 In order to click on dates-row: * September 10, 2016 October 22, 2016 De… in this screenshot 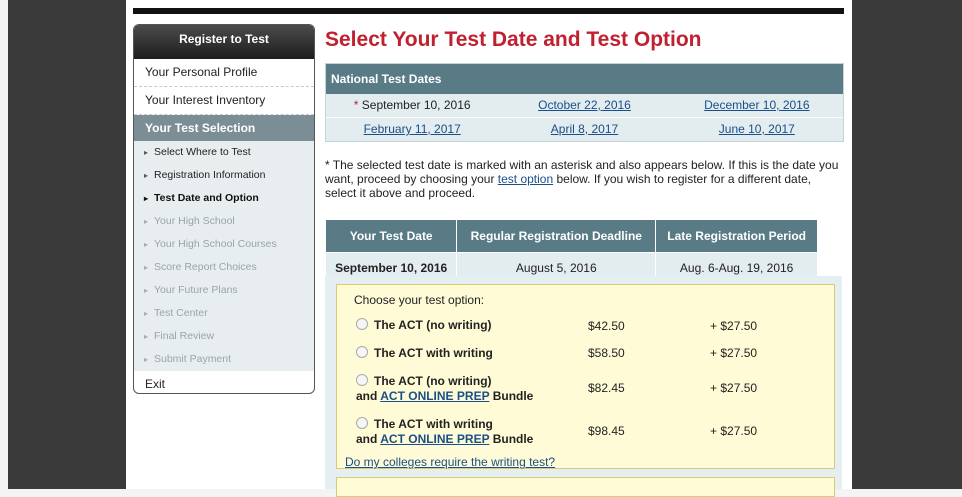, I will do `click(584, 105)`.